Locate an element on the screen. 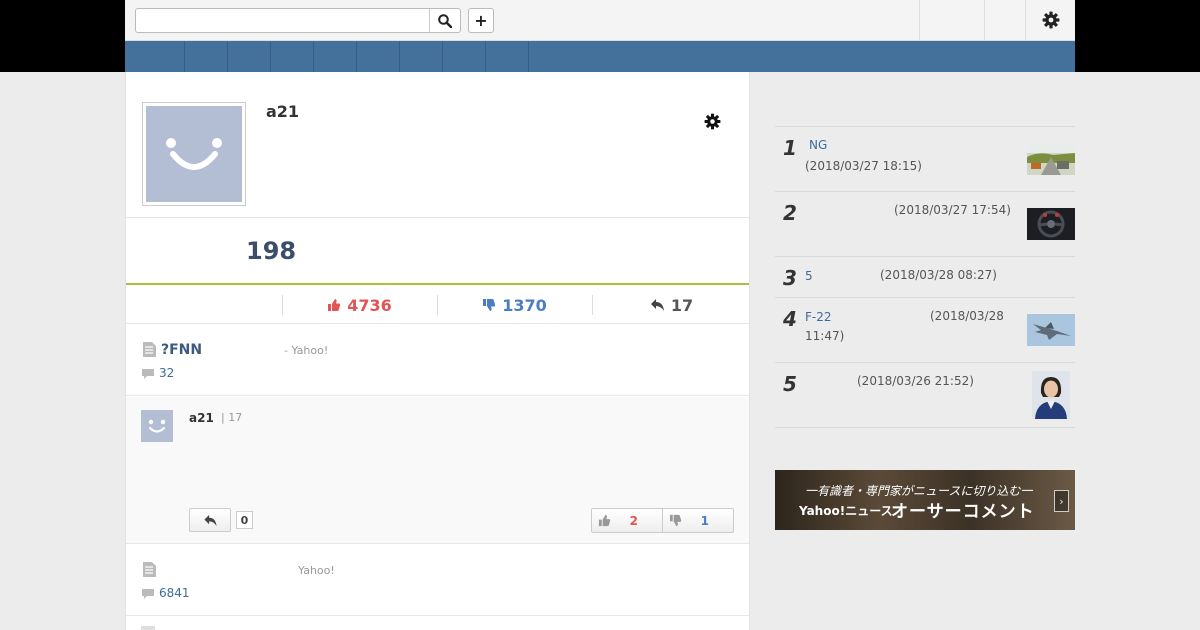  comment-author: a21 is located at coordinates (201, 418).